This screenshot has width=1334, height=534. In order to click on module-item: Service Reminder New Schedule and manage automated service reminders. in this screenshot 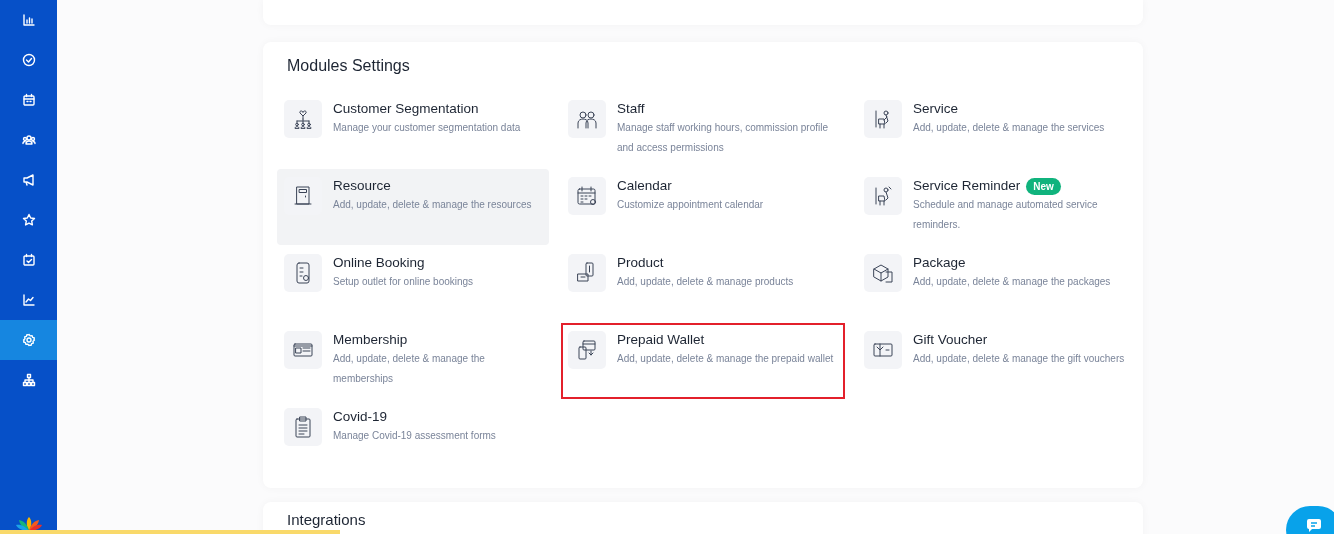, I will do `click(999, 207)`.